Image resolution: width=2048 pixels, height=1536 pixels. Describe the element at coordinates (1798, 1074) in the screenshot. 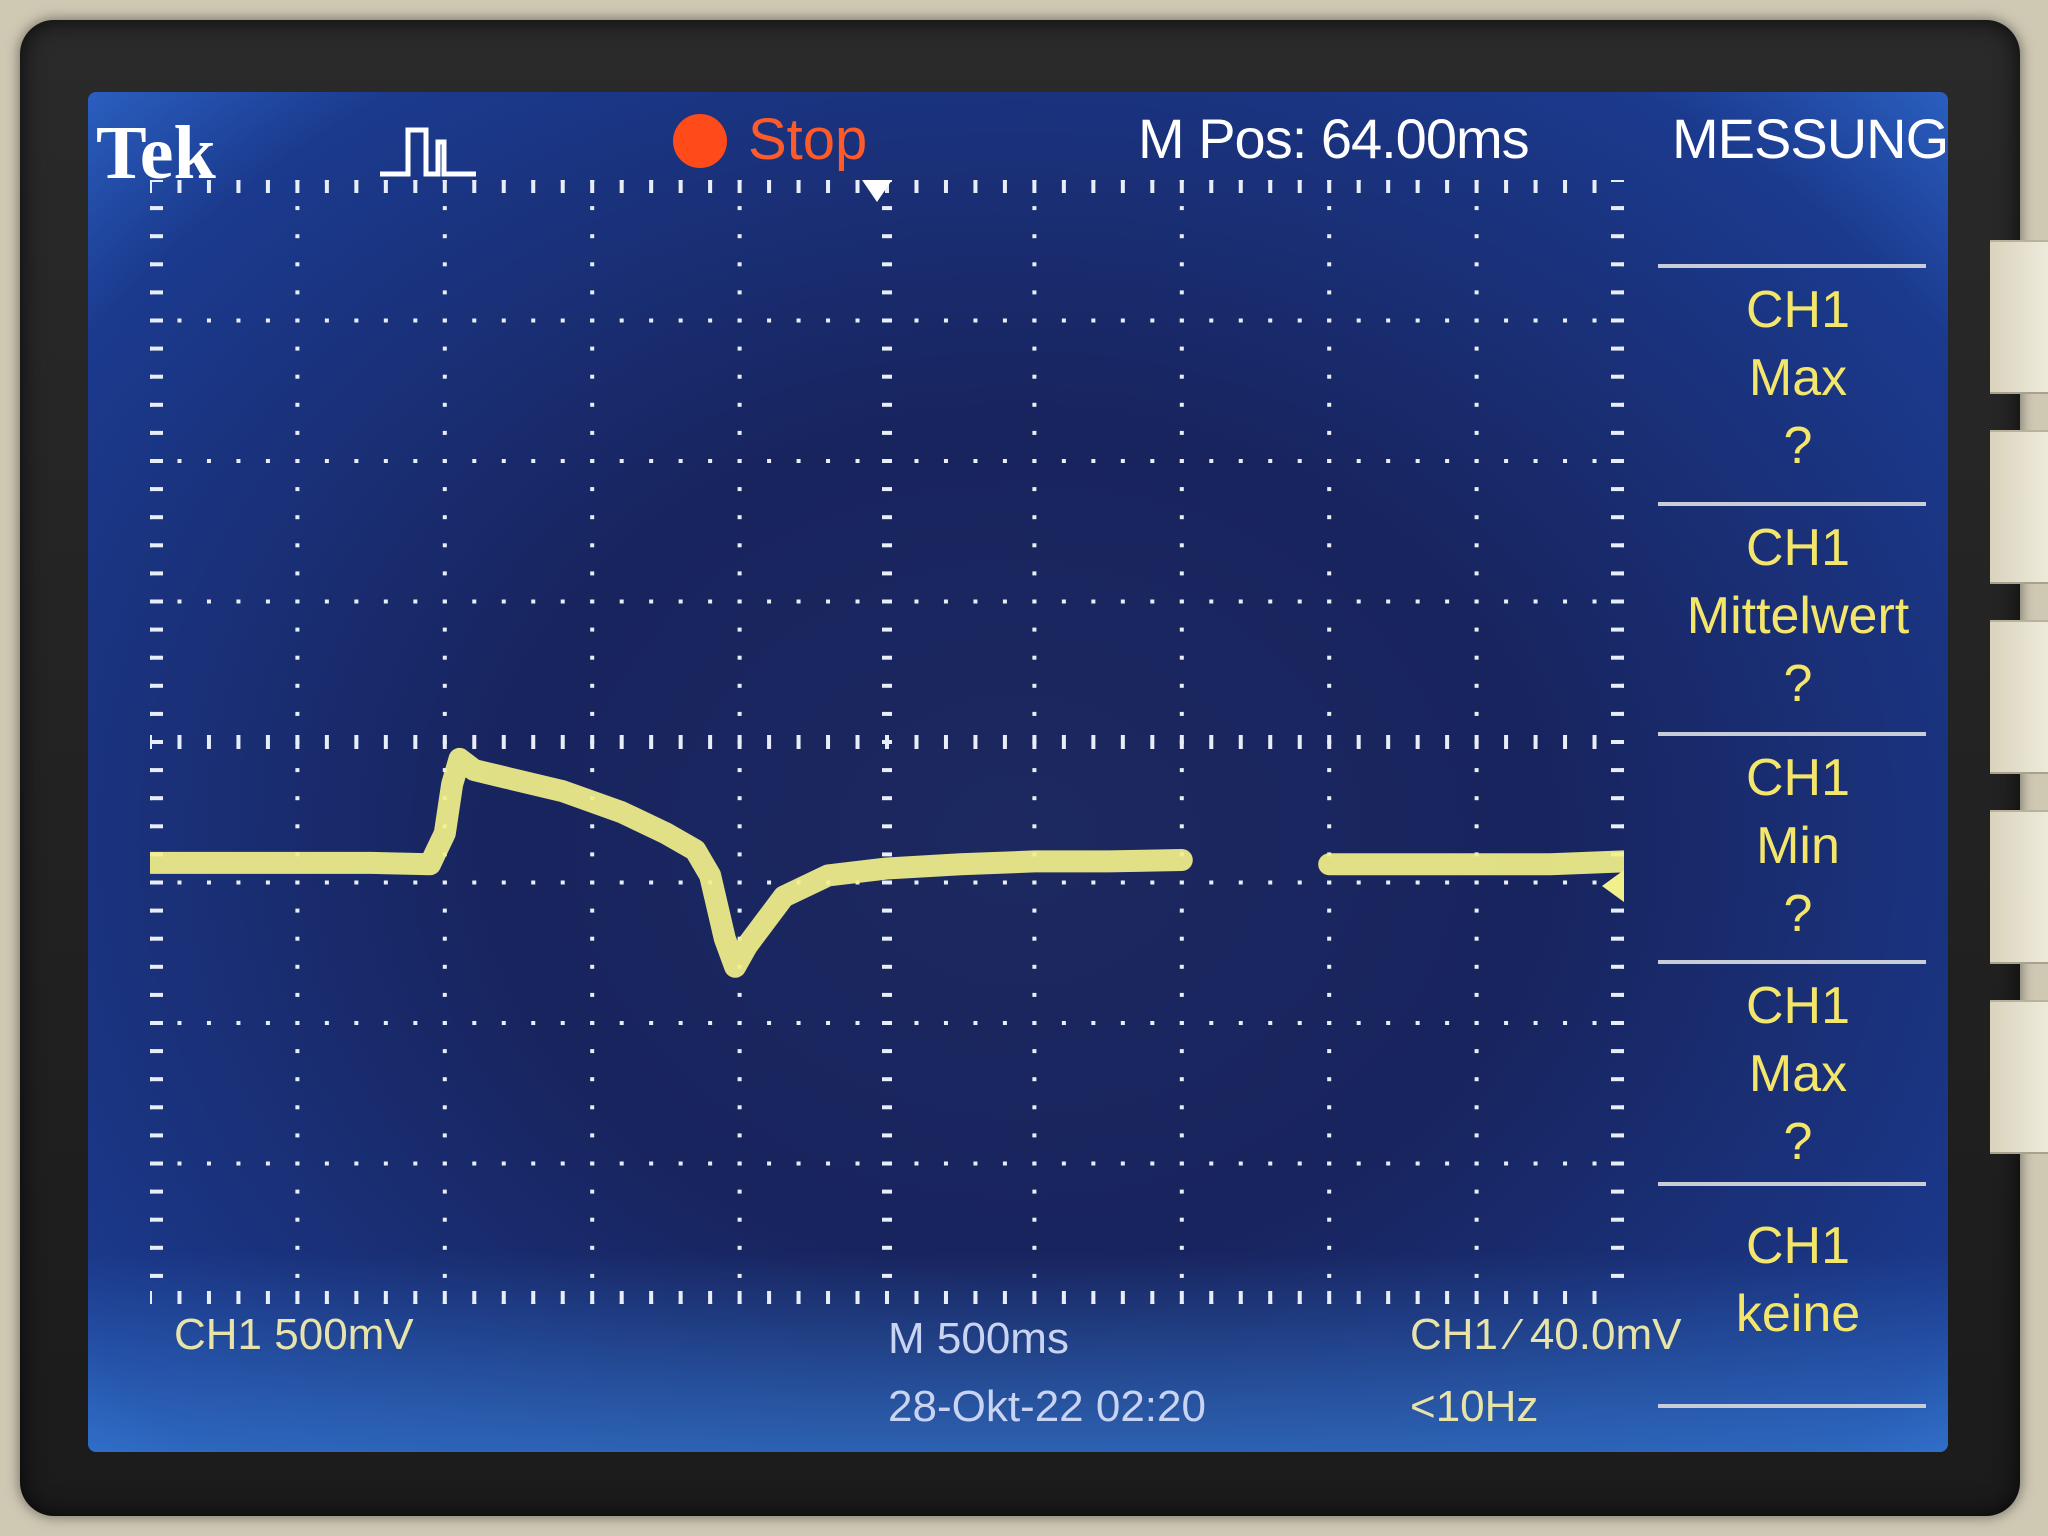

I see `menu-item-ch1-max-2: CH1 Max ?` at that location.